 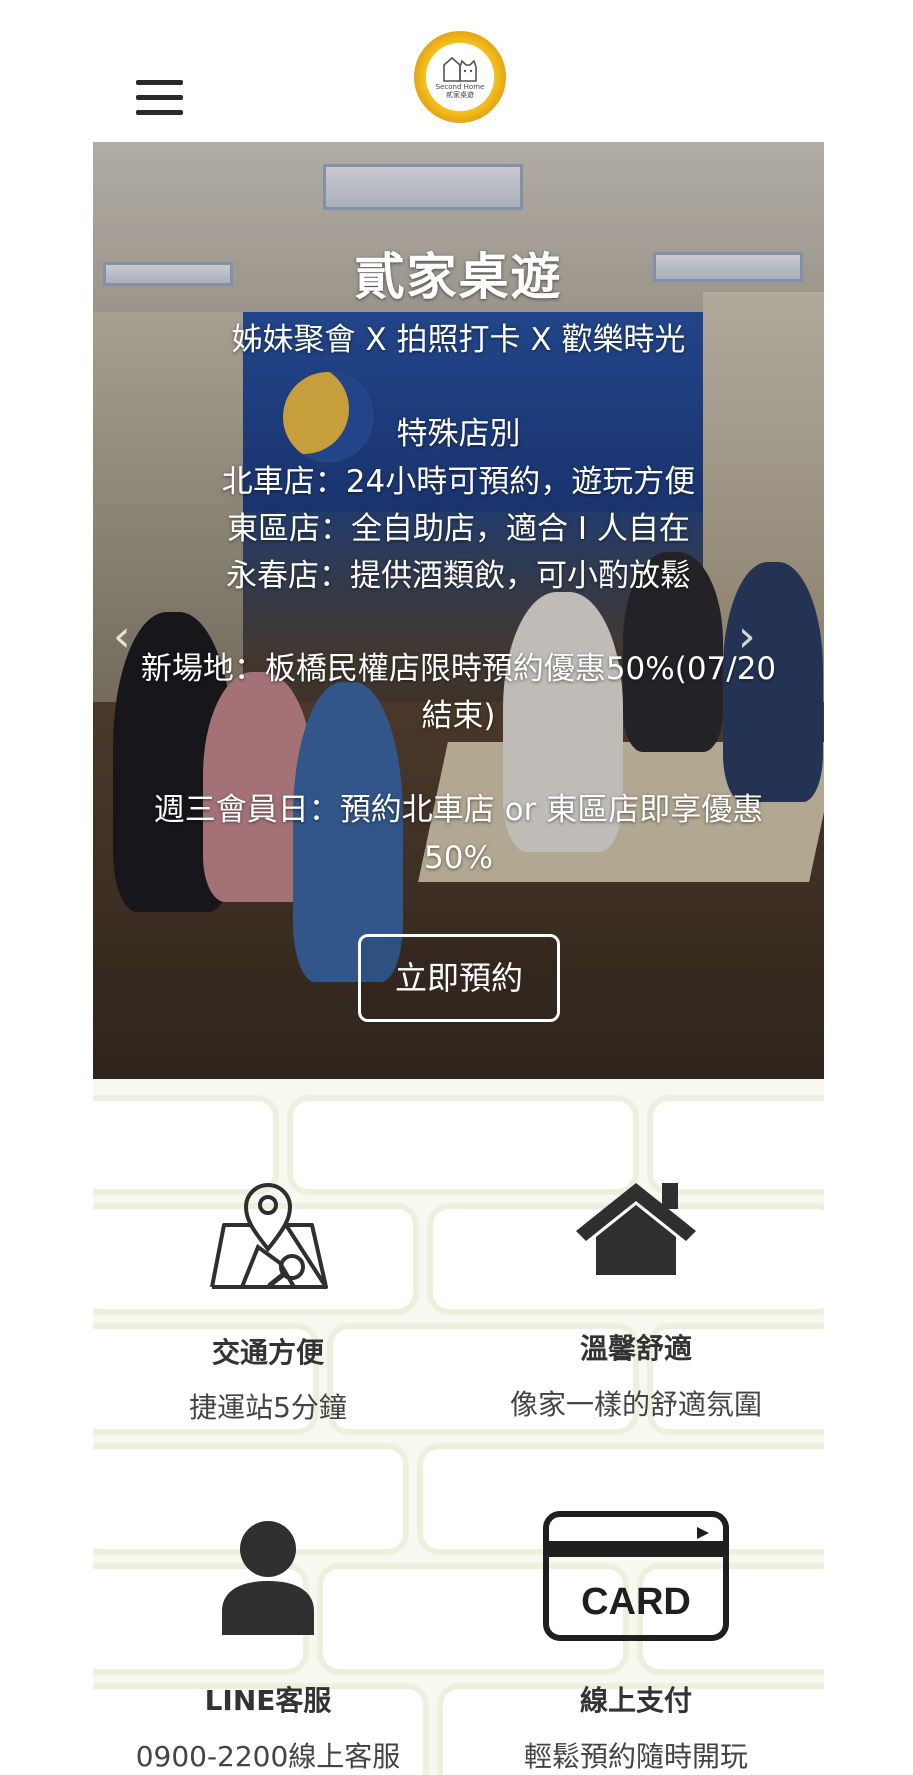 What do you see at coordinates (458, 434) in the screenshot?
I see `hero-special-heading: 特殊店別` at bounding box center [458, 434].